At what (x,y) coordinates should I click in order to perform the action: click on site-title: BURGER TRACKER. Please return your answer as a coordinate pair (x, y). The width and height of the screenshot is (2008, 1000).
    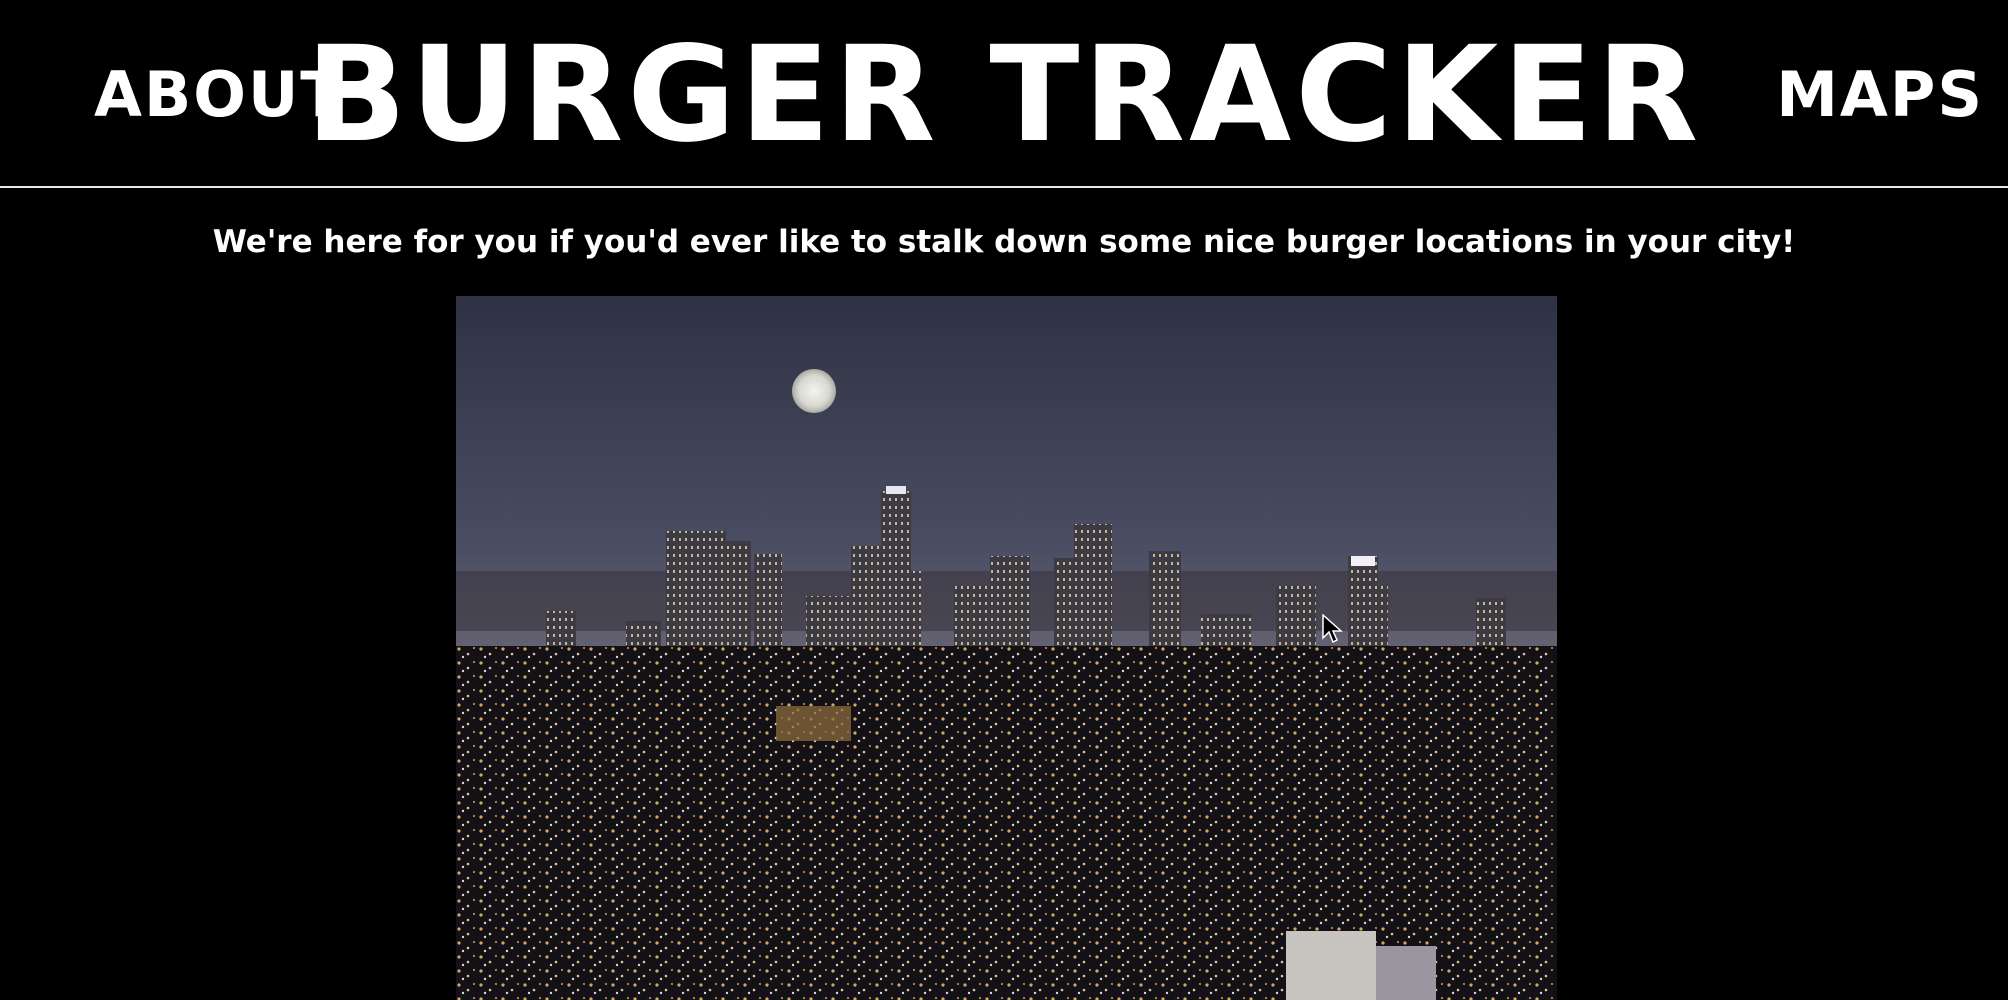
    Looking at the image, I should click on (1004, 95).